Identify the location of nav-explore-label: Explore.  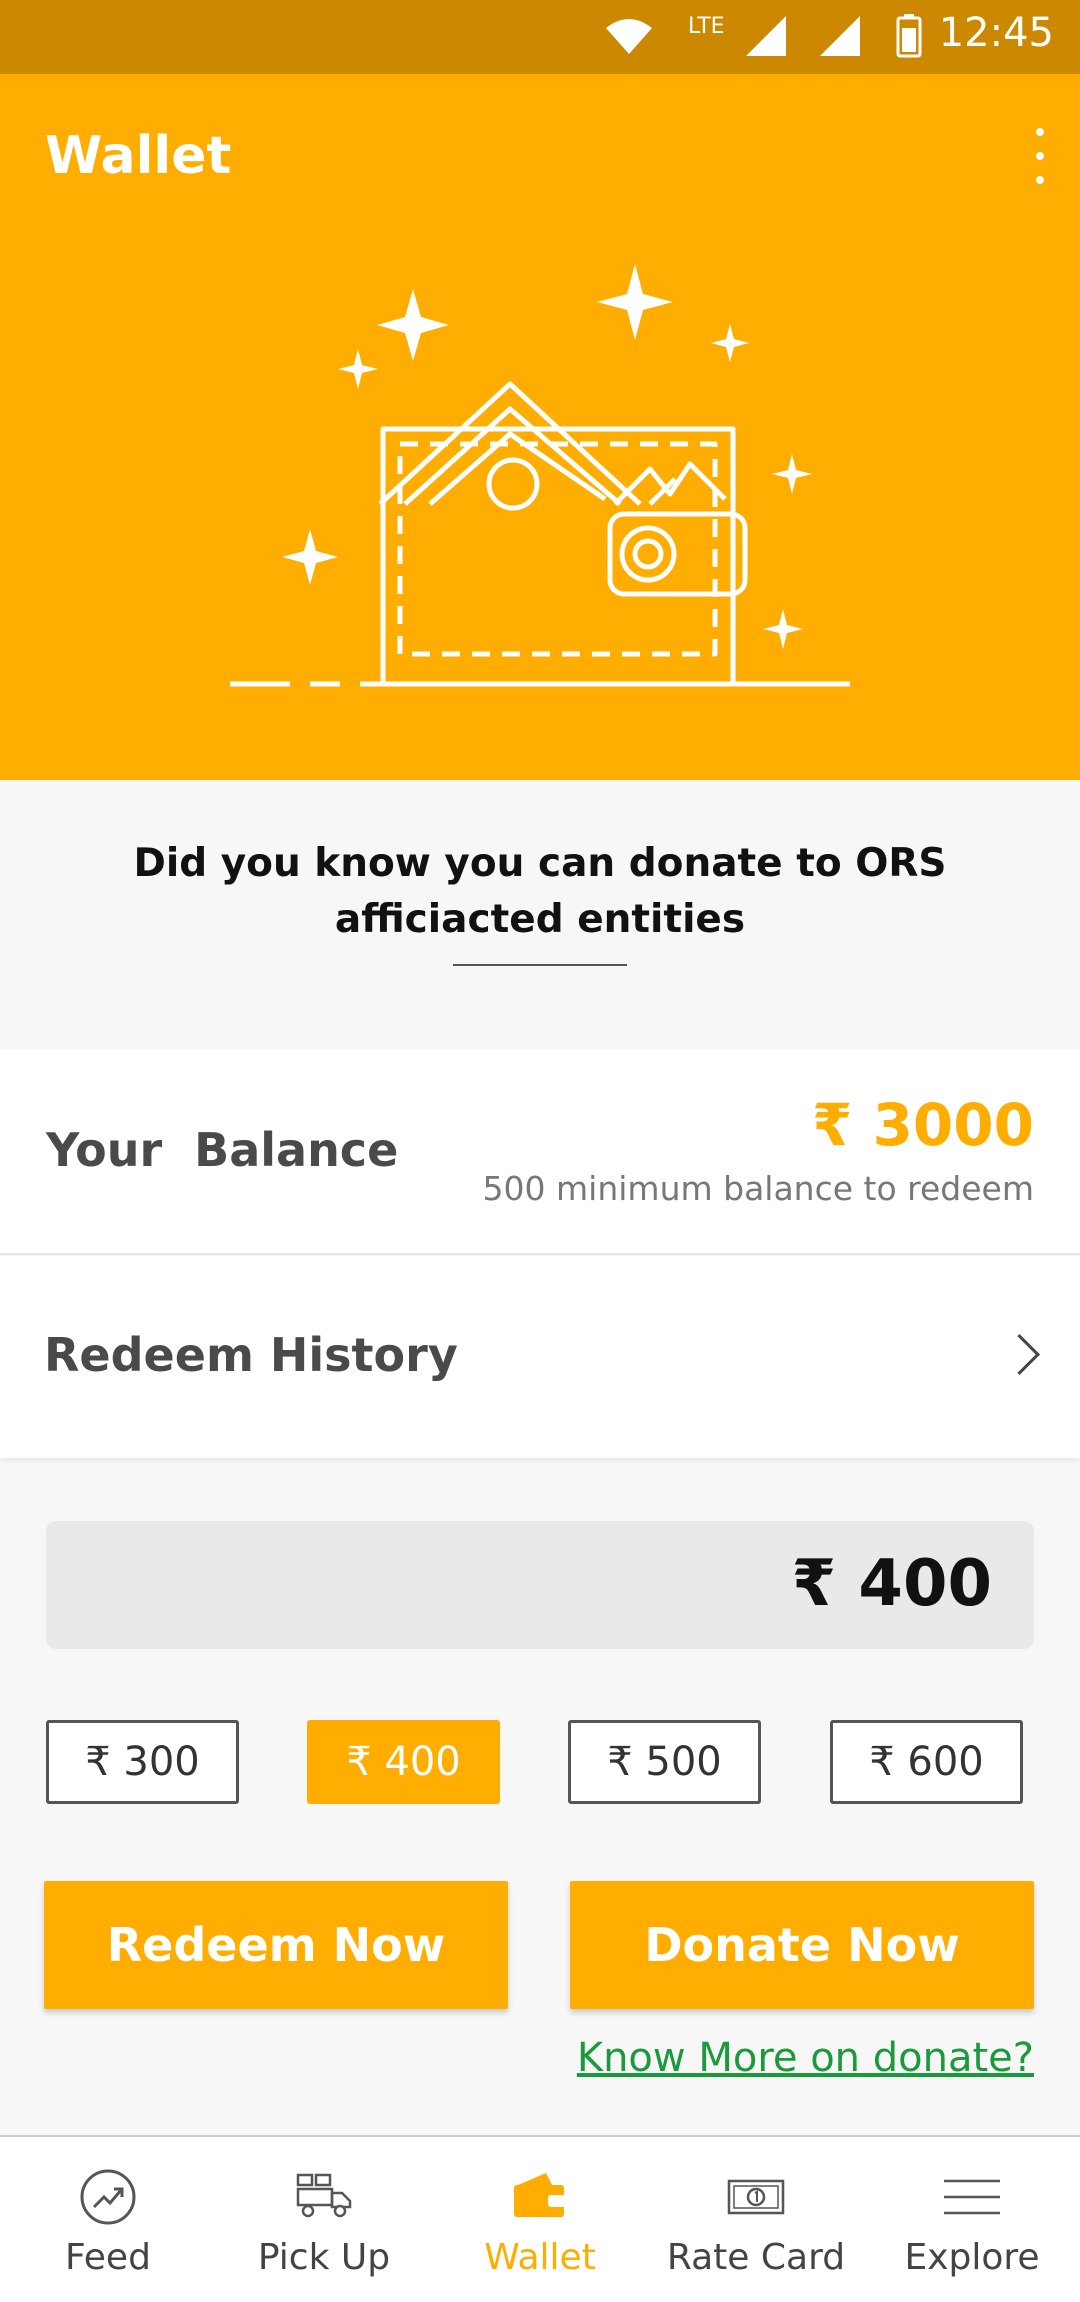
(972, 2257).